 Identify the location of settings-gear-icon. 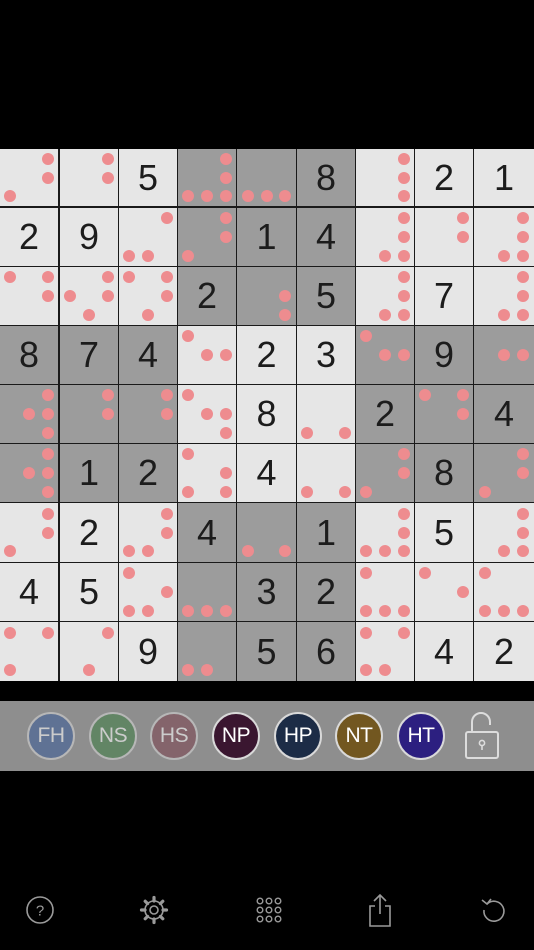
(154, 910).